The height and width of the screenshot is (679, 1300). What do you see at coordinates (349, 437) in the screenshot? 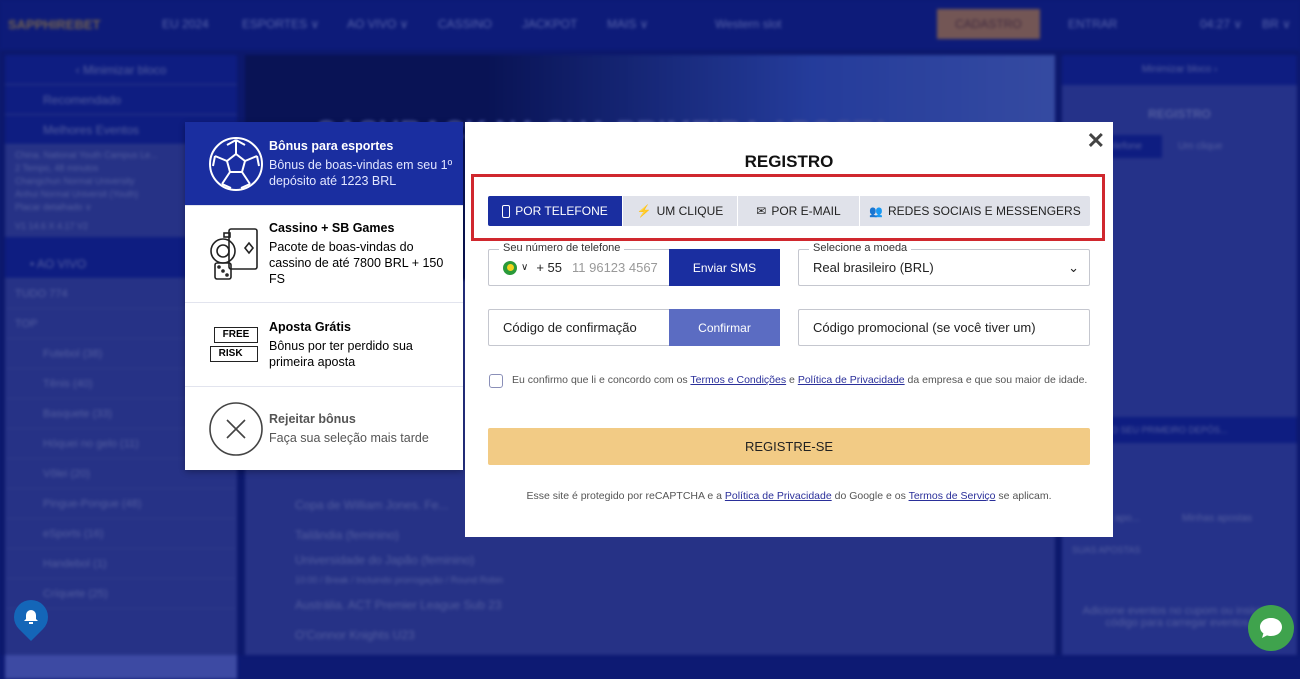
I see `bonus-desc: Faça sua seleção mais tarde` at bounding box center [349, 437].